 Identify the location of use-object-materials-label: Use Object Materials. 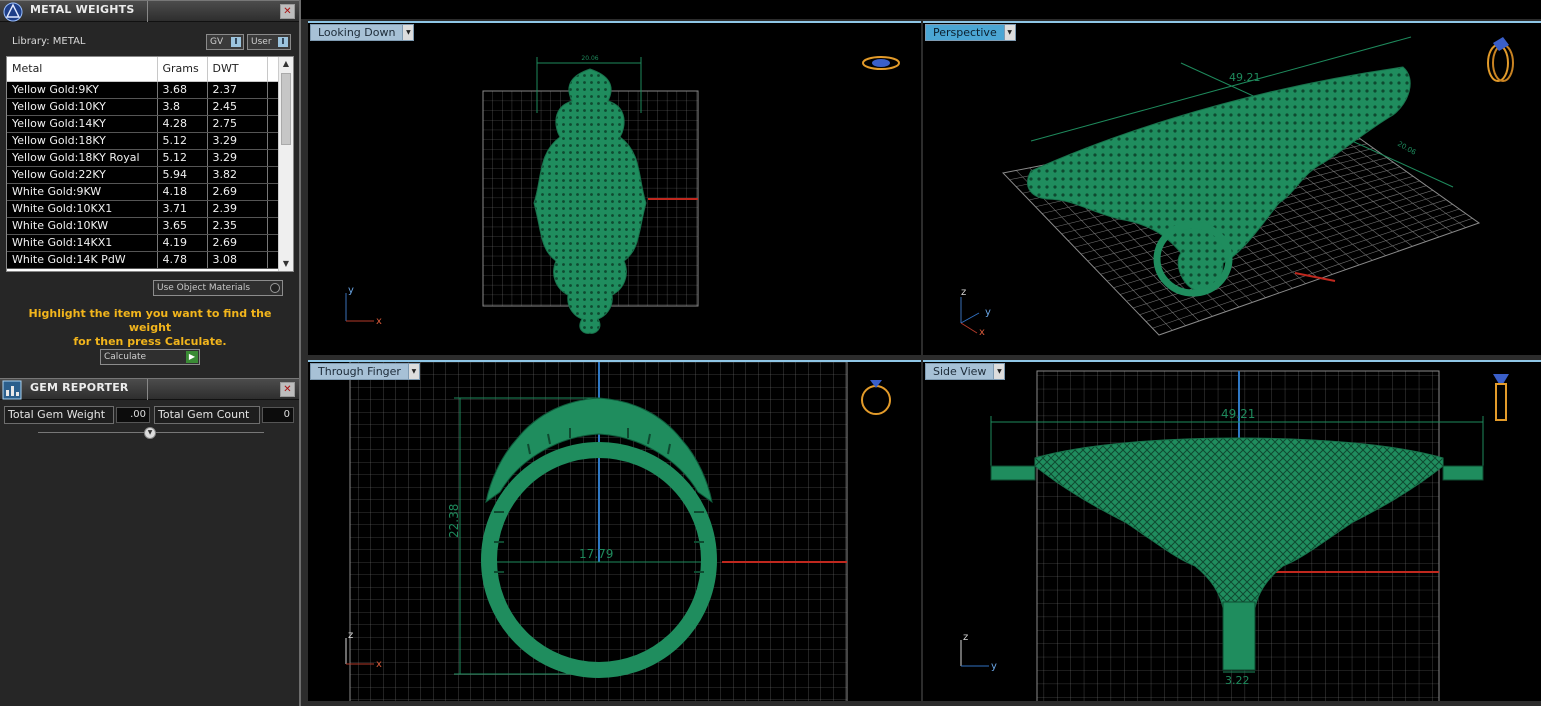
(204, 288).